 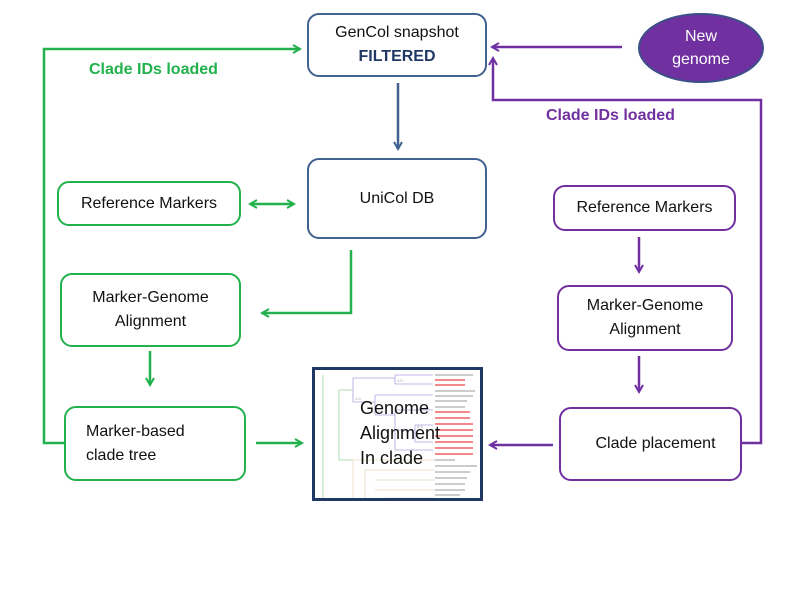 What do you see at coordinates (397, 45) in the screenshot?
I see `gencol-snapshot-box: GenCol snapshot FILTERED` at bounding box center [397, 45].